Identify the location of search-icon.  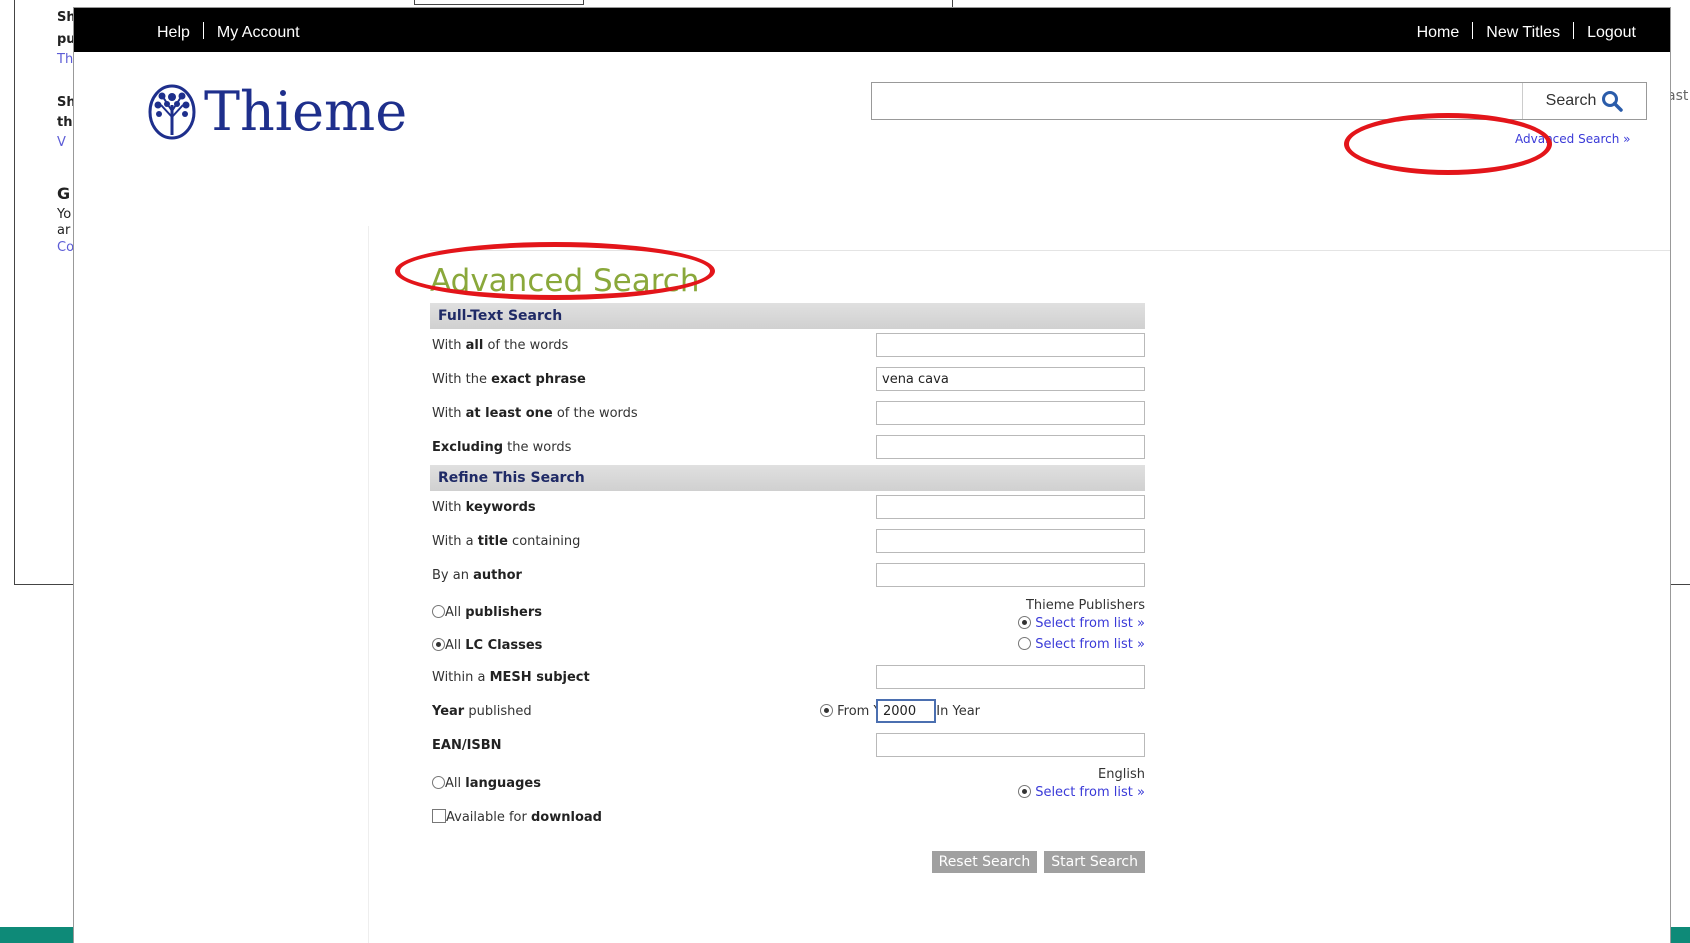
(1613, 101).